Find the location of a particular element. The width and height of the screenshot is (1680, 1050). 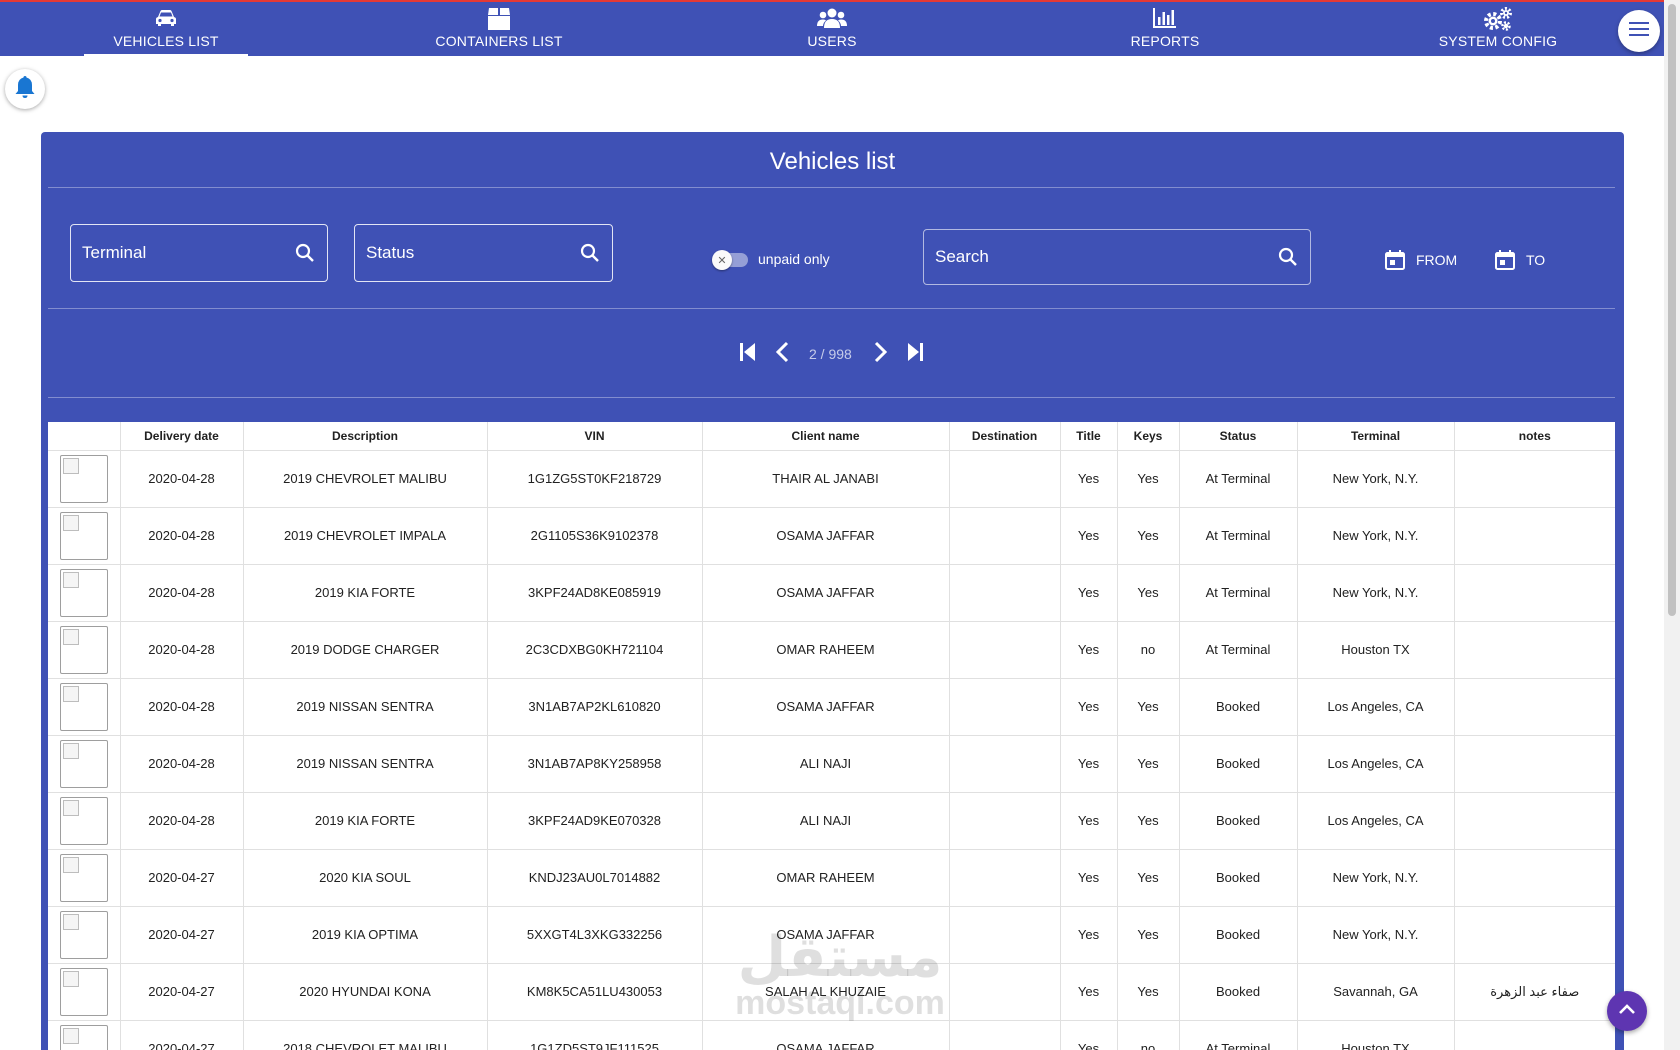

nav-containers-list: CONTAINERS LIST is located at coordinates (499, 30).